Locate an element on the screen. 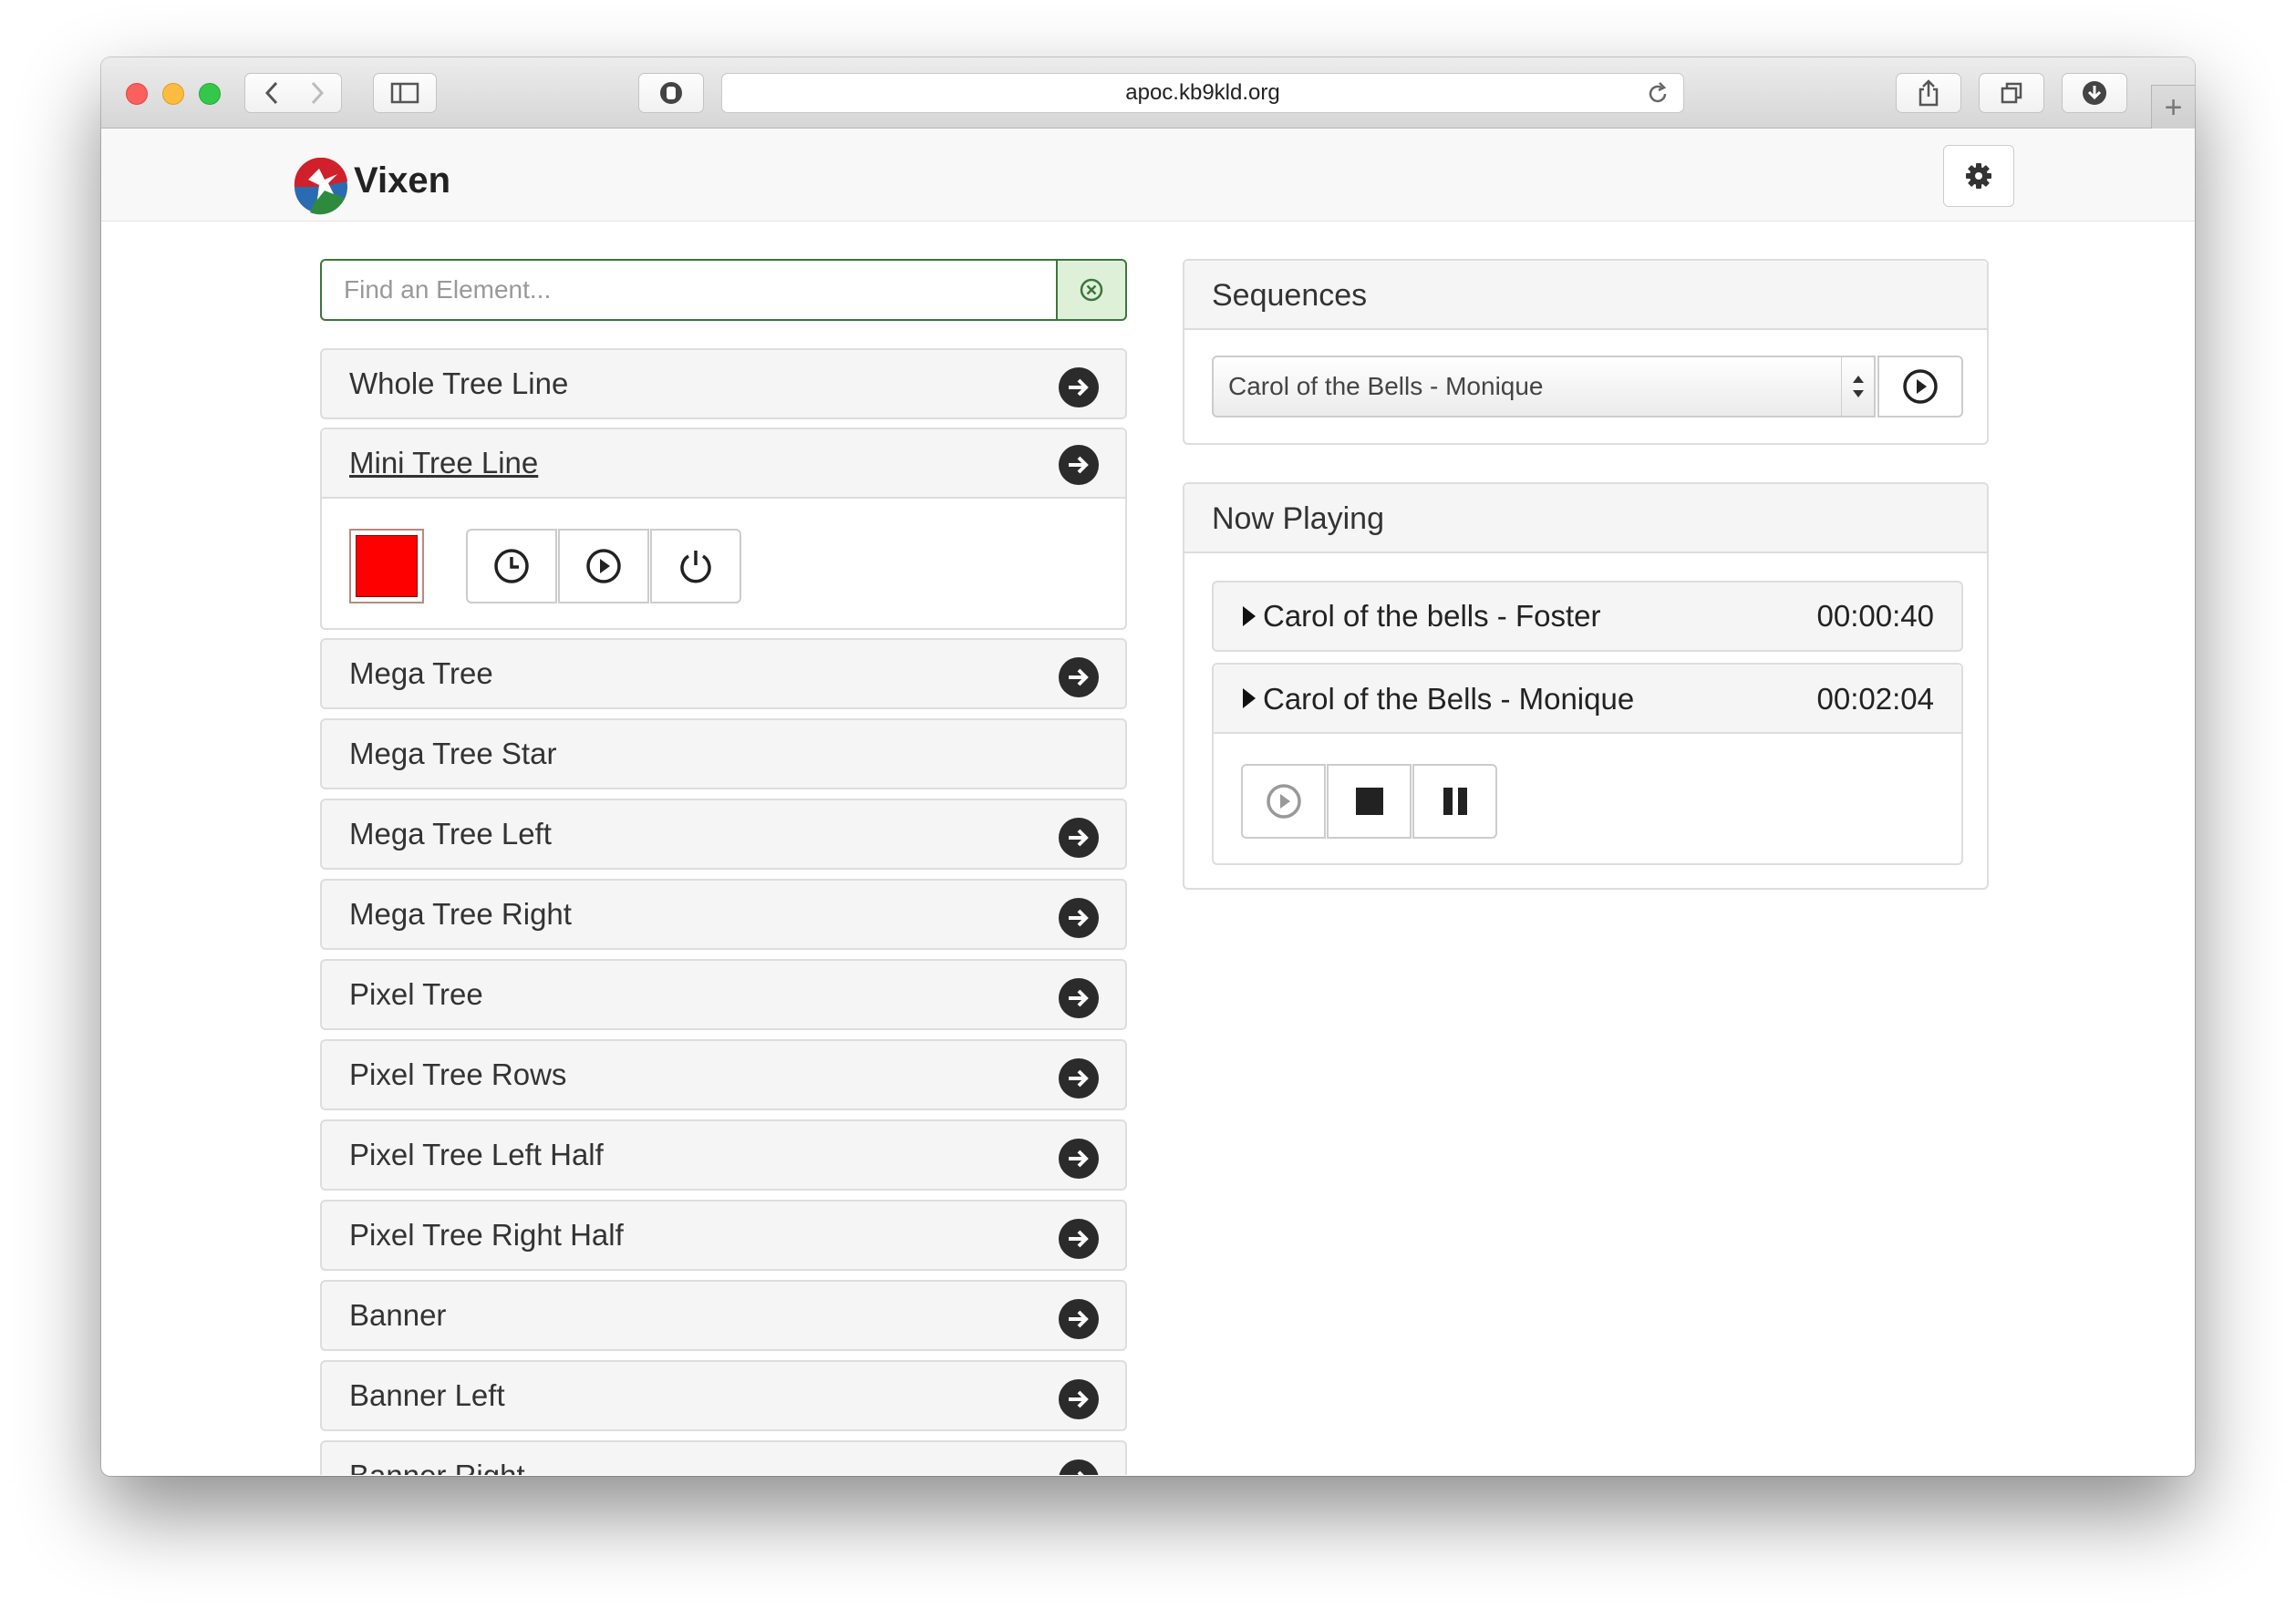  browser-toolbar: apoc.kb9kld.org + is located at coordinates (1148, 93).